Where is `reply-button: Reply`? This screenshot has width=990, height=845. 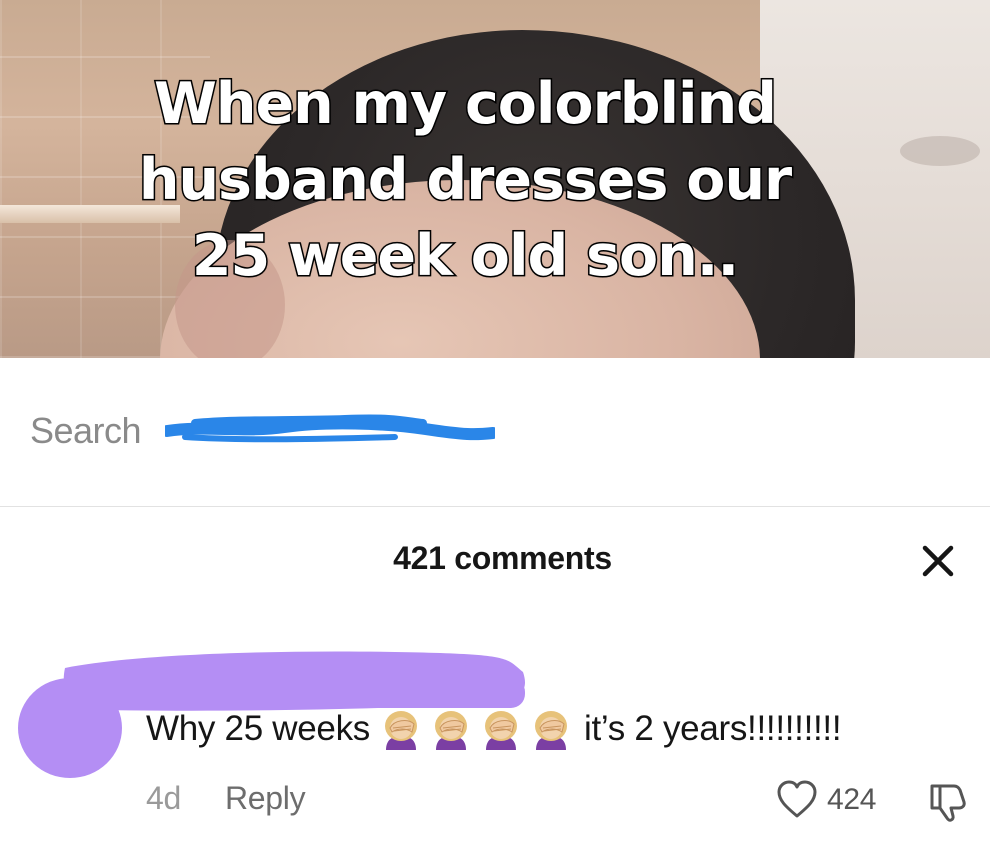
reply-button: Reply is located at coordinates (265, 798).